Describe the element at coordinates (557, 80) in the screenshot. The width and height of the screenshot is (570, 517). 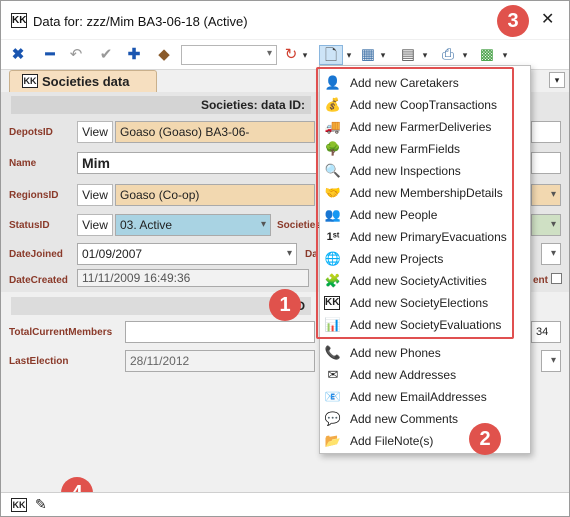
I see `tab-list-dropdown: ▾` at that location.